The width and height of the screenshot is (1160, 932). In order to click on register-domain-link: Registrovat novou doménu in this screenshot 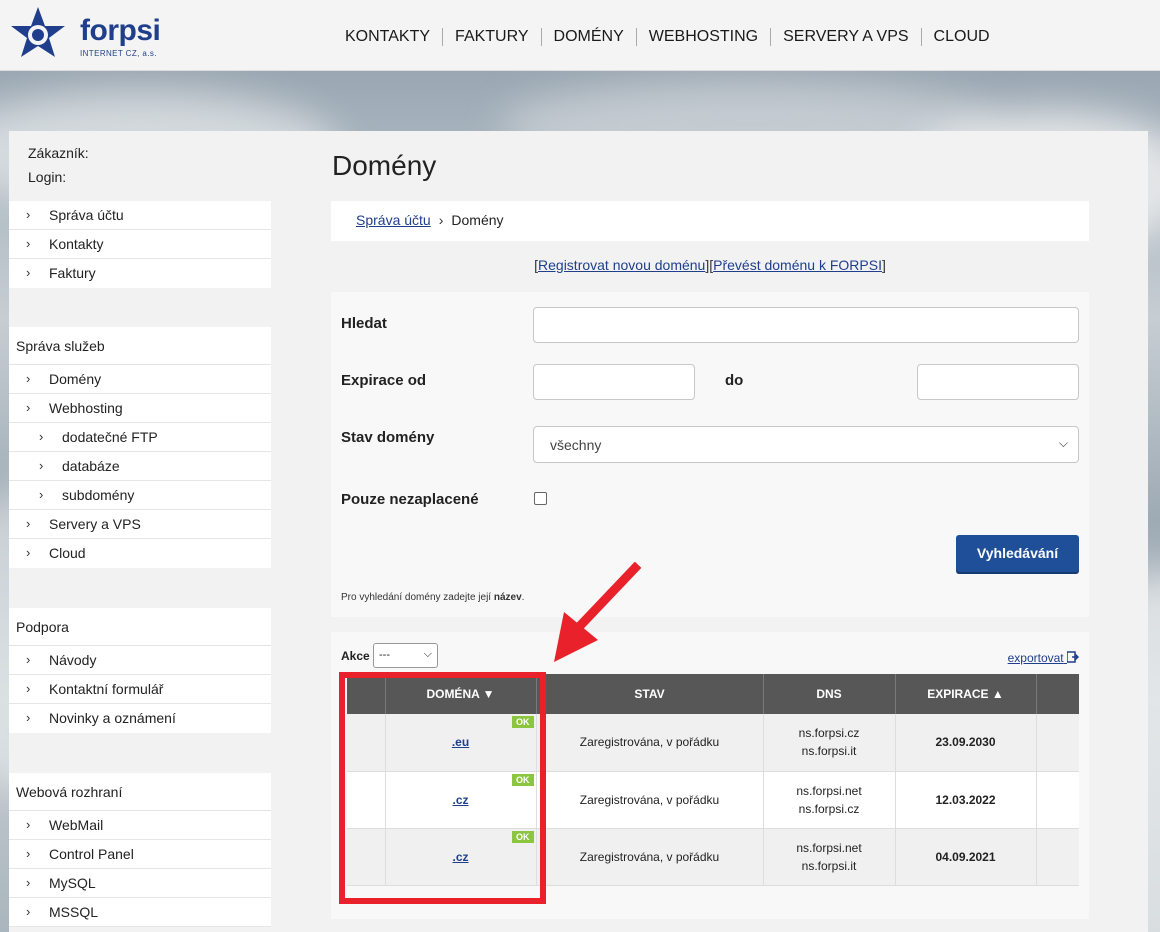, I will do `click(621, 265)`.